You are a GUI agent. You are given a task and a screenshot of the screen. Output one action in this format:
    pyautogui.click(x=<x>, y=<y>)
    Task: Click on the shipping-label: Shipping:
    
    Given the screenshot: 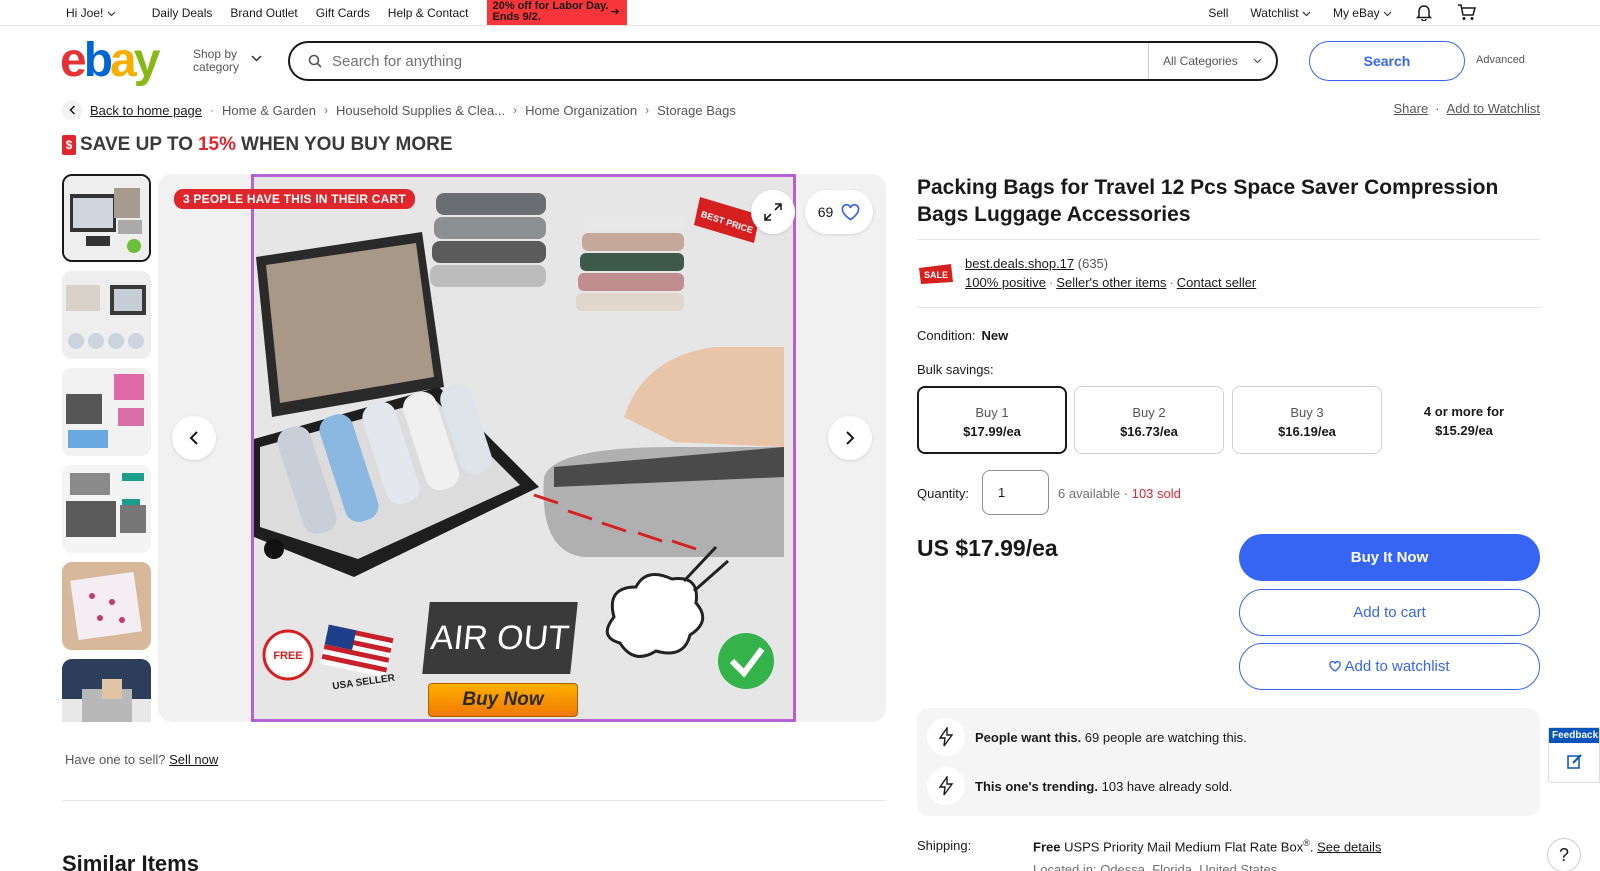 What is the action you would take?
    pyautogui.click(x=944, y=845)
    